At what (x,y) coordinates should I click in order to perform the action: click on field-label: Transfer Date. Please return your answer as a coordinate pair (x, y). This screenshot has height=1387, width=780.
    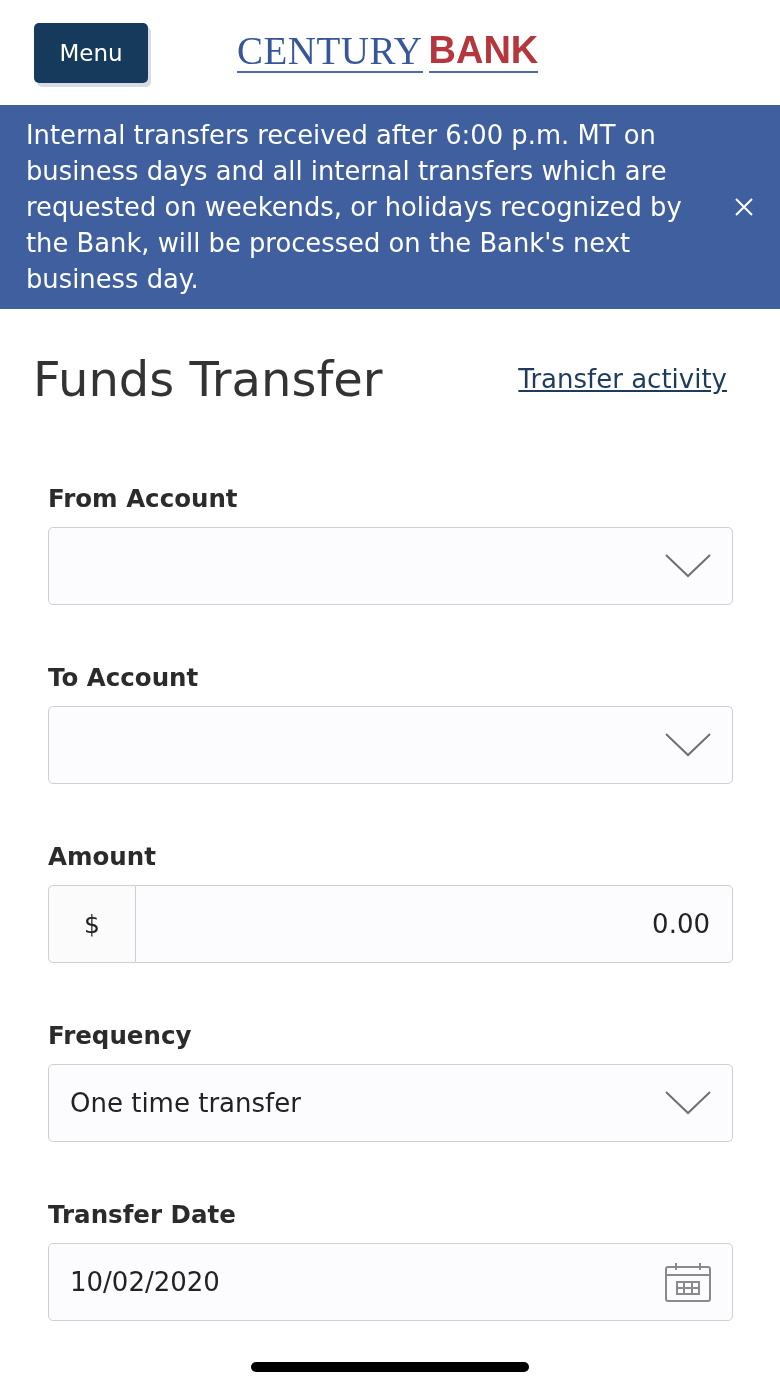
    Looking at the image, I should click on (142, 1215).